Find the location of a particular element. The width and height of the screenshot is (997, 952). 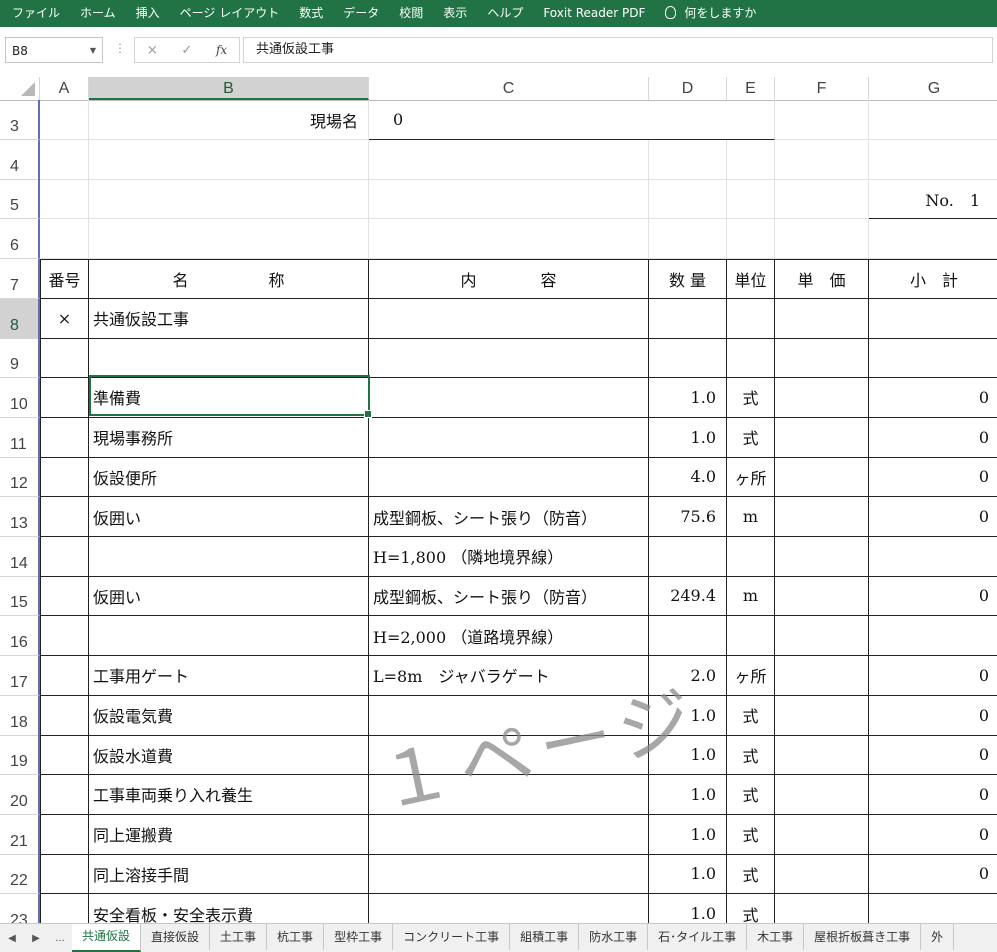

row-header-14: 14 is located at coordinates (20, 556).